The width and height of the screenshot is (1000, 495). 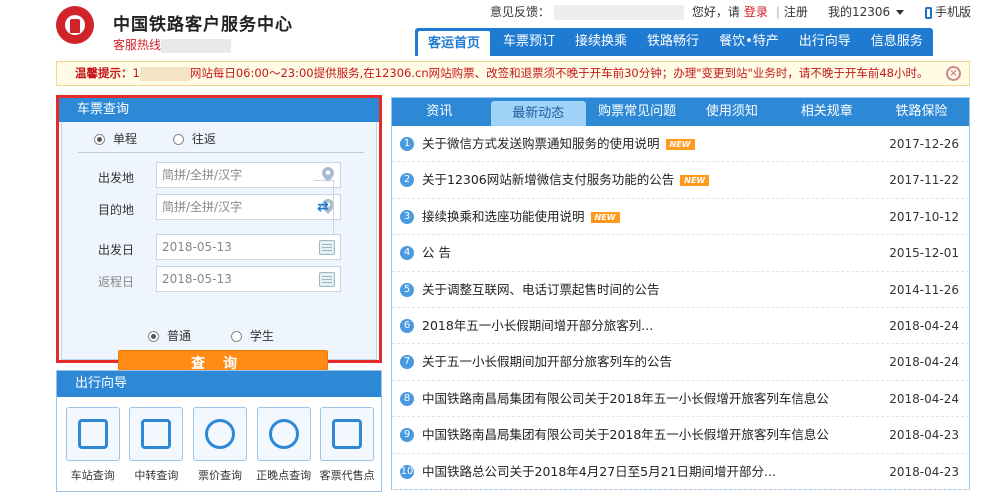 I want to click on nav-railway-pass: 铁路畅行, so click(x=673, y=42).